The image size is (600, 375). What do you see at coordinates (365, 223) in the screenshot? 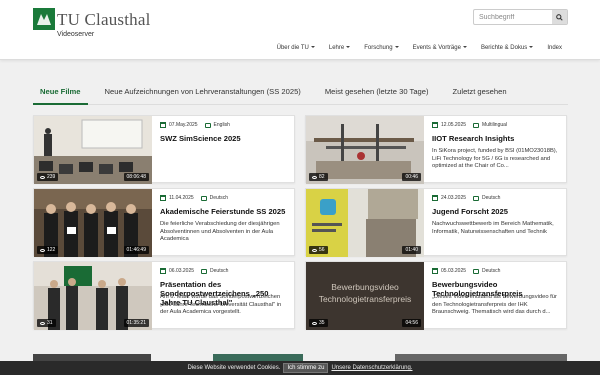
I see `video-thumbnail: 56 01:40` at bounding box center [365, 223].